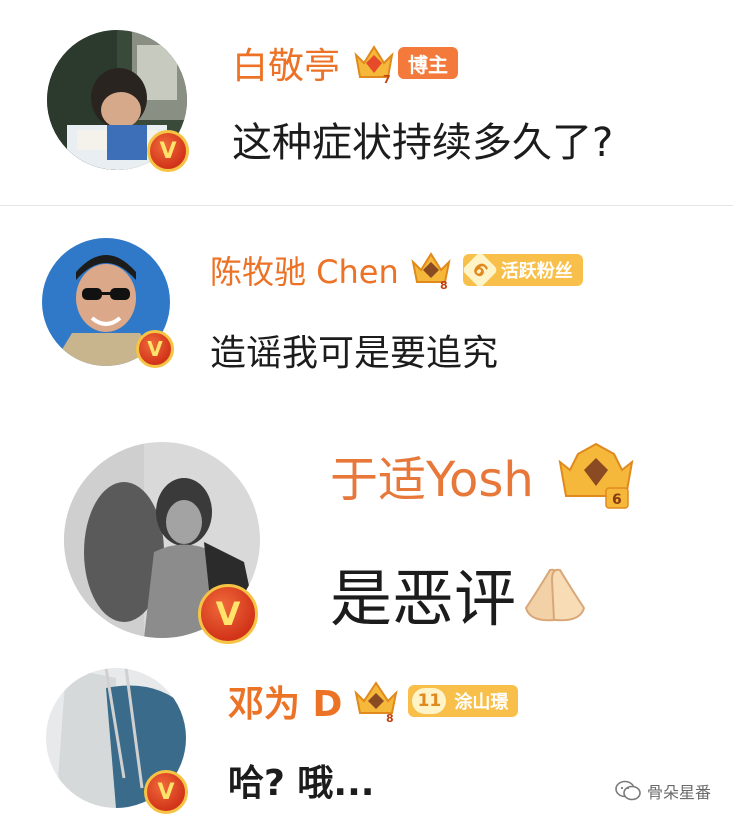  Describe the element at coordinates (481, 702) in the screenshot. I see `fan-badge-label: 涂山璟` at that location.